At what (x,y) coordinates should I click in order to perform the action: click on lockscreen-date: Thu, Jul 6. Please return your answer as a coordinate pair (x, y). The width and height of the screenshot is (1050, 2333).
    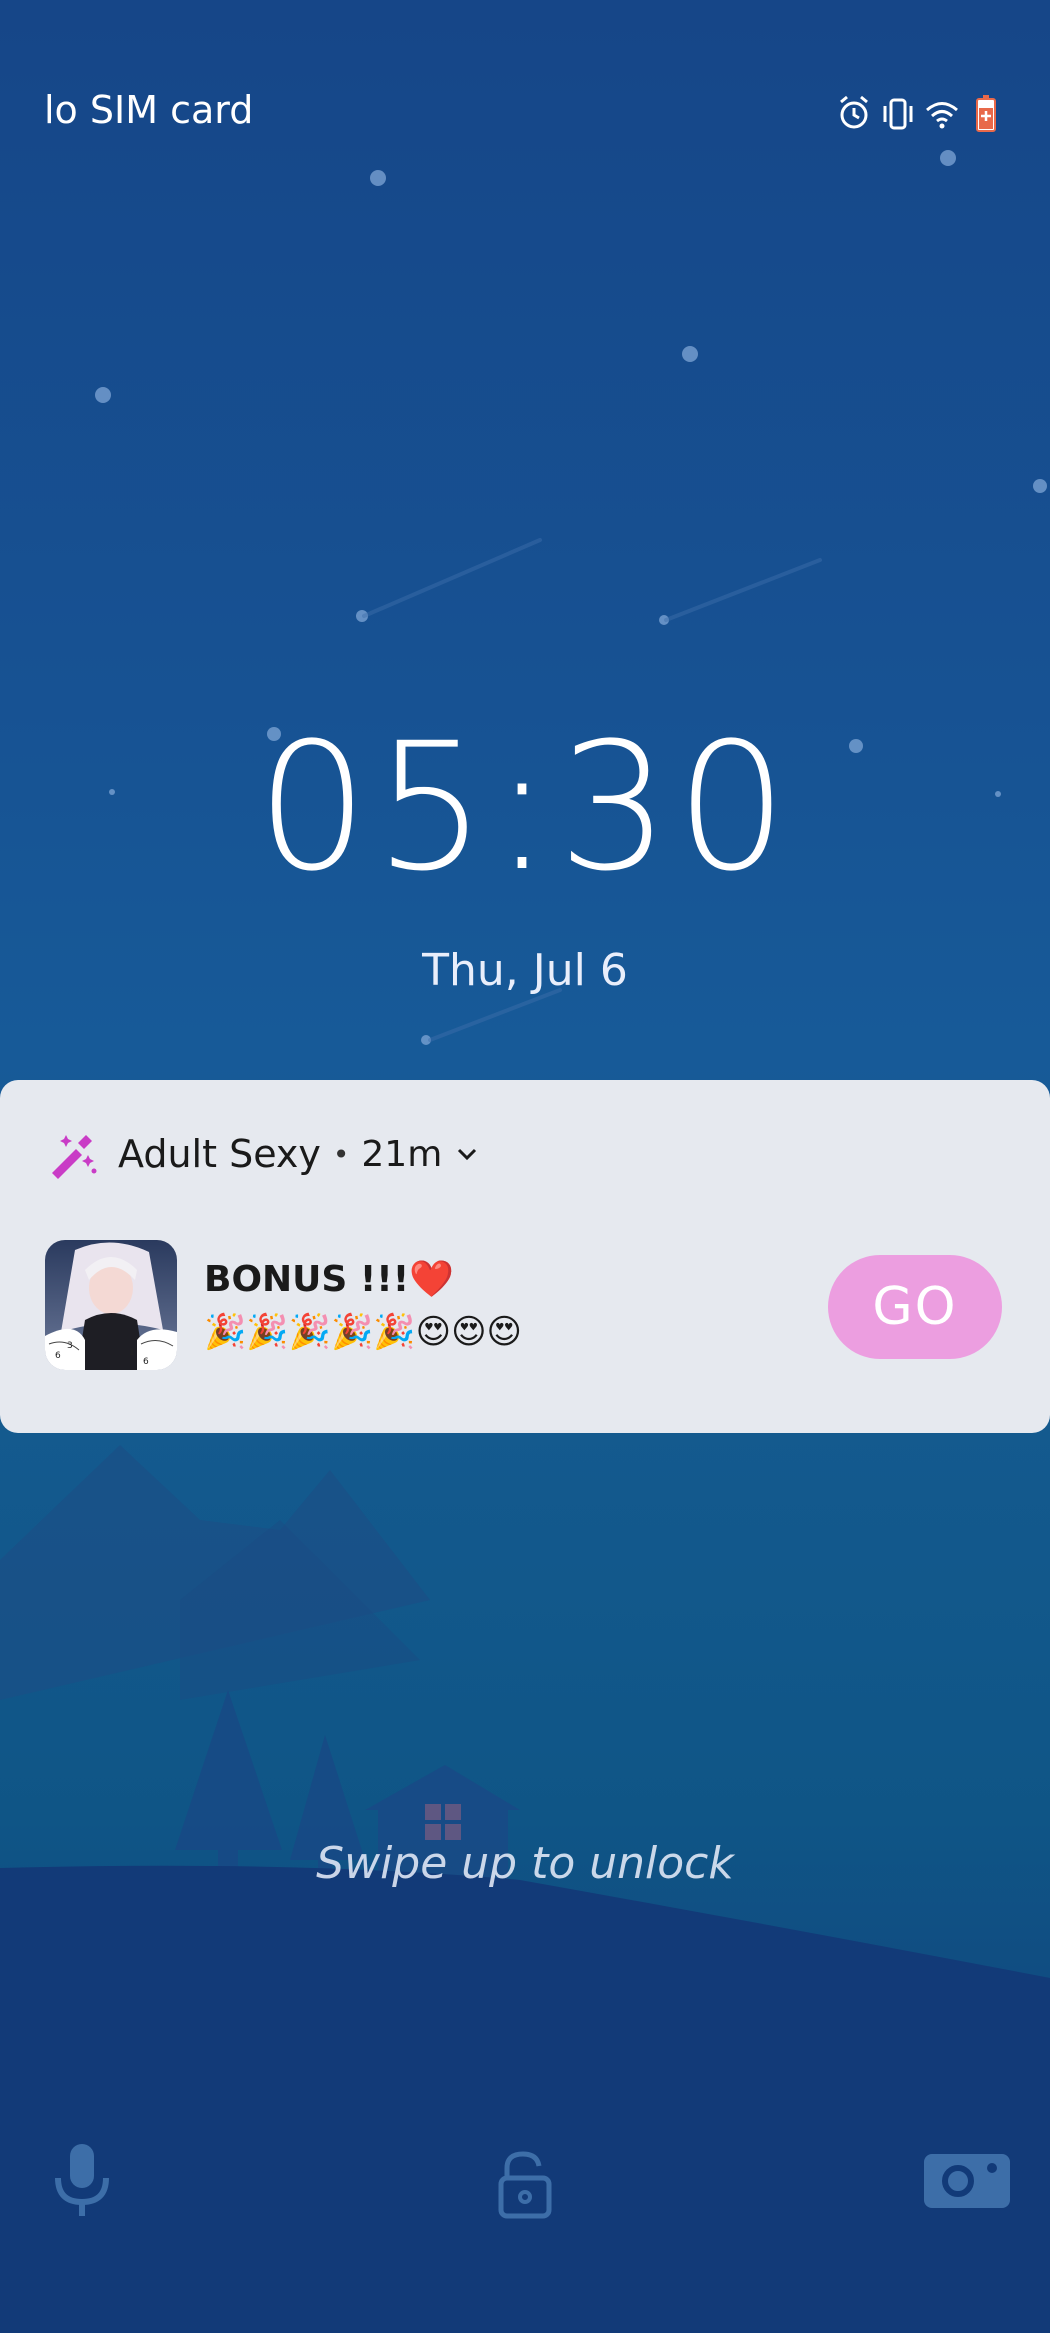
    Looking at the image, I should click on (525, 970).